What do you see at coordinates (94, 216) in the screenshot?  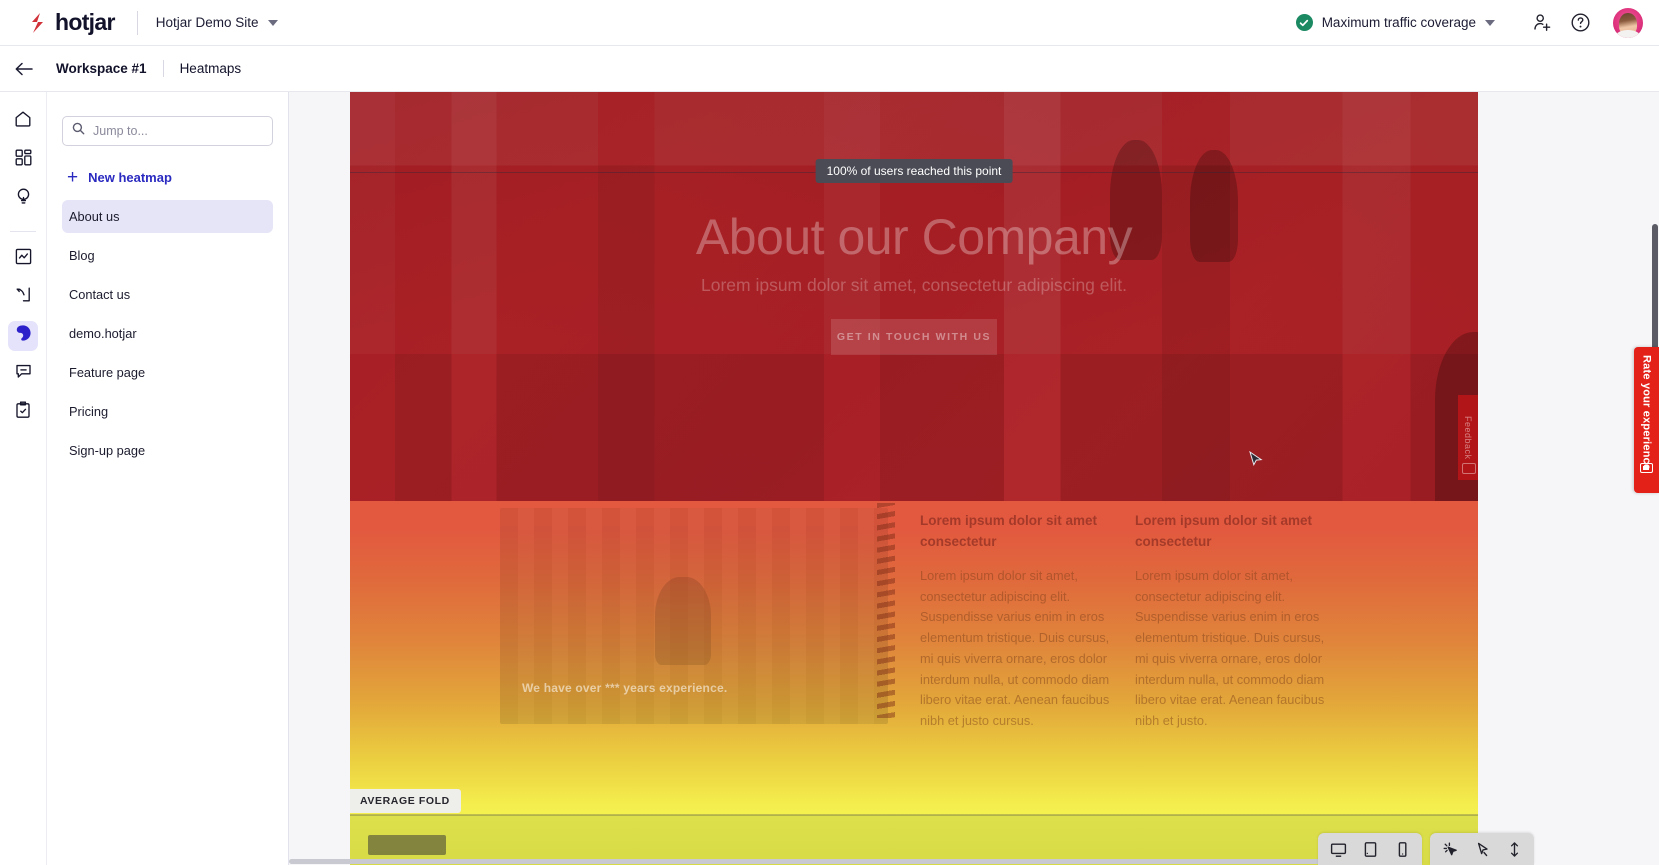 I see `page-label: About us` at bounding box center [94, 216].